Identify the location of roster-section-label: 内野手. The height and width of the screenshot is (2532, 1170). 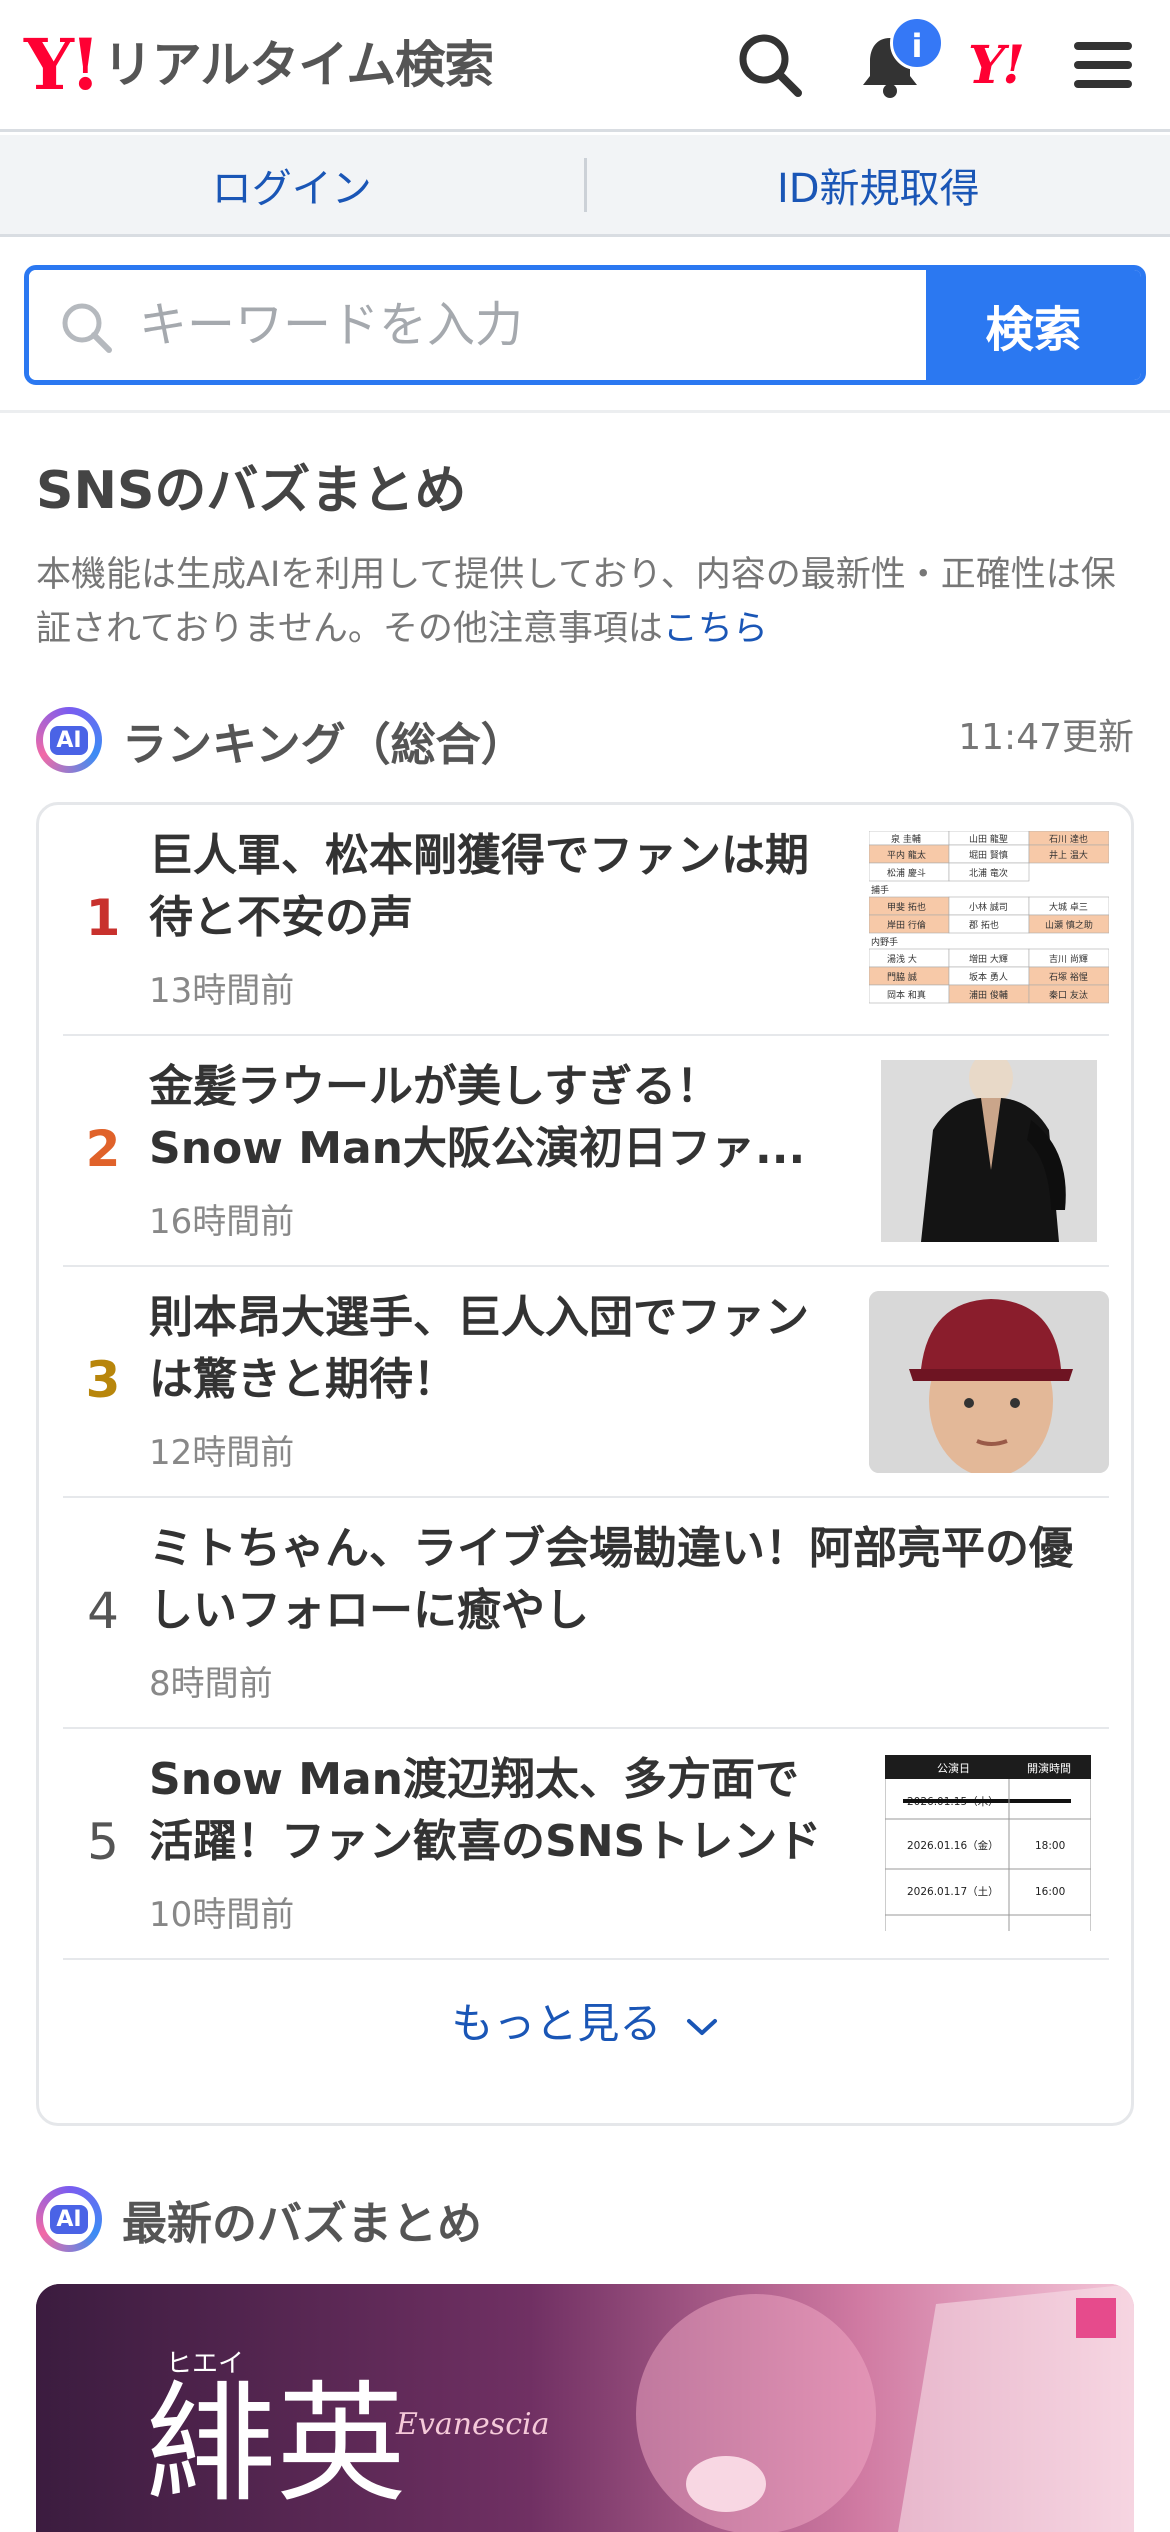
(884, 942).